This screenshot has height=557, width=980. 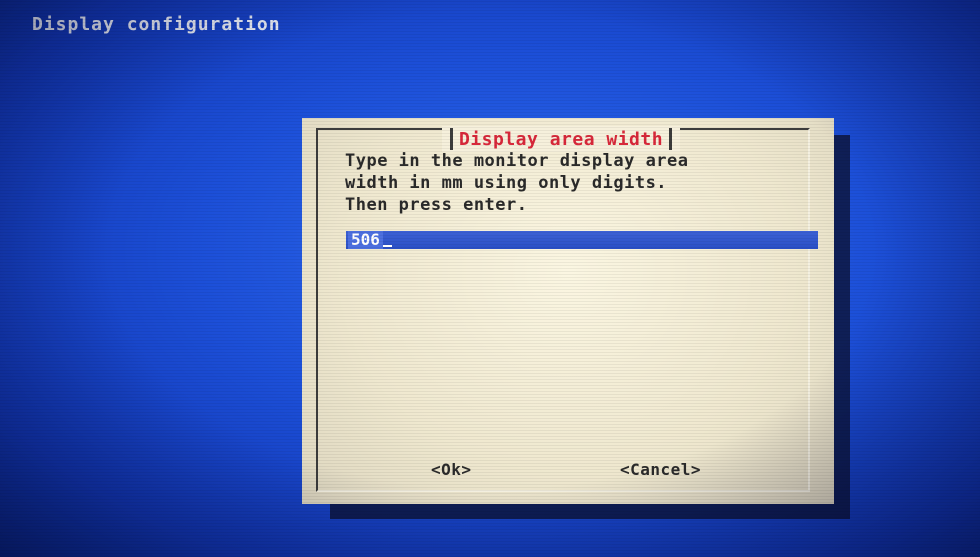 What do you see at coordinates (365, 240) in the screenshot?
I see `input-value: 506` at bounding box center [365, 240].